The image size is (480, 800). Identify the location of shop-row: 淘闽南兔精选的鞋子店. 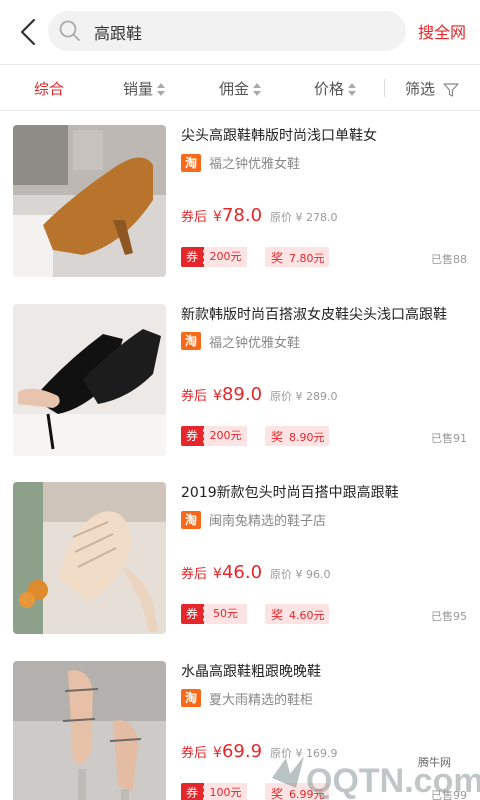
(254, 519).